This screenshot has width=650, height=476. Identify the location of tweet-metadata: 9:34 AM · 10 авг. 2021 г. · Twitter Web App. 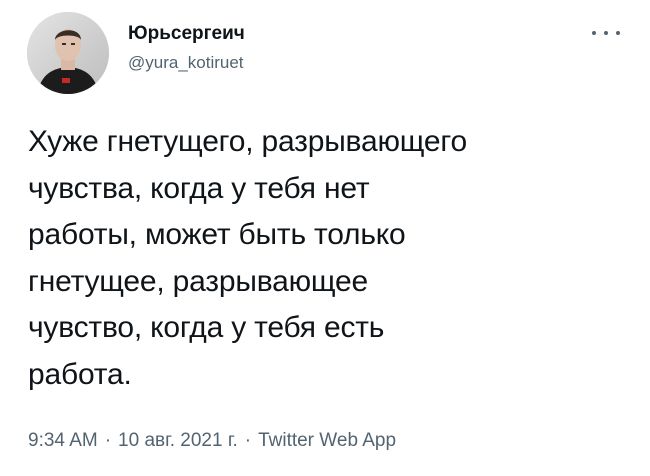
(212, 441).